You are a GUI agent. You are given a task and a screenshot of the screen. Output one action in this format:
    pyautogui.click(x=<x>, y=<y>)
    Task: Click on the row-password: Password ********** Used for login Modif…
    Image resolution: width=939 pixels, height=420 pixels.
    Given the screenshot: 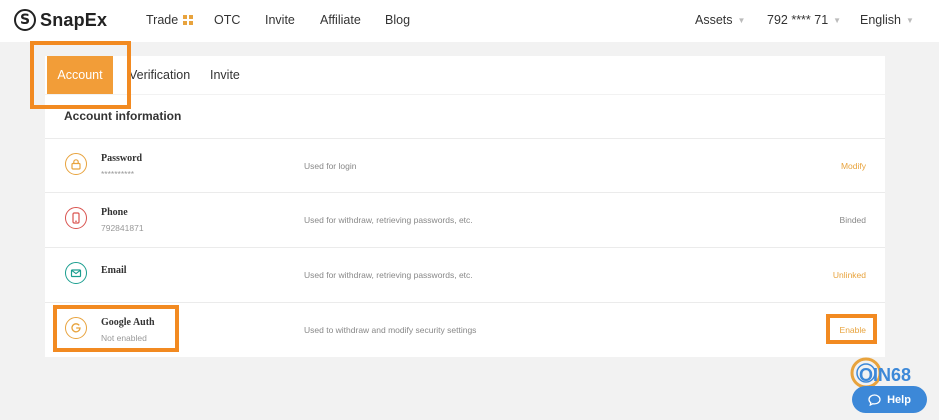 What is the action you would take?
    pyautogui.click(x=465, y=165)
    